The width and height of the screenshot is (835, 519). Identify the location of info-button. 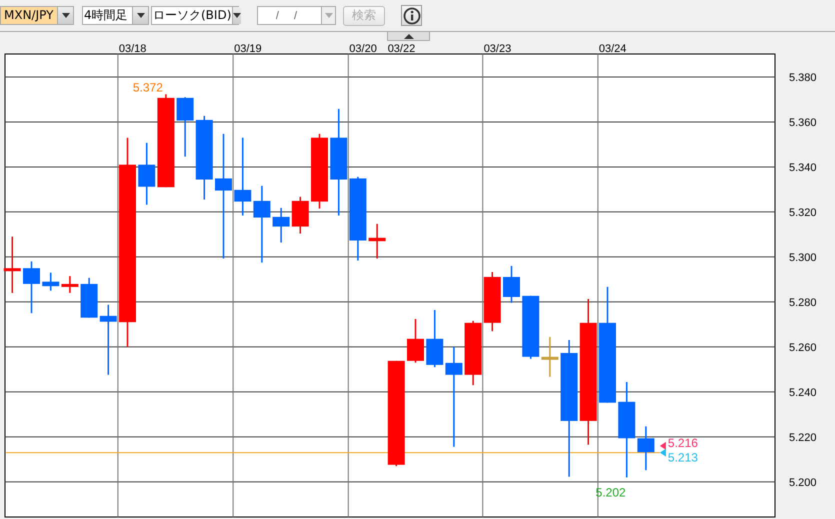
(411, 15).